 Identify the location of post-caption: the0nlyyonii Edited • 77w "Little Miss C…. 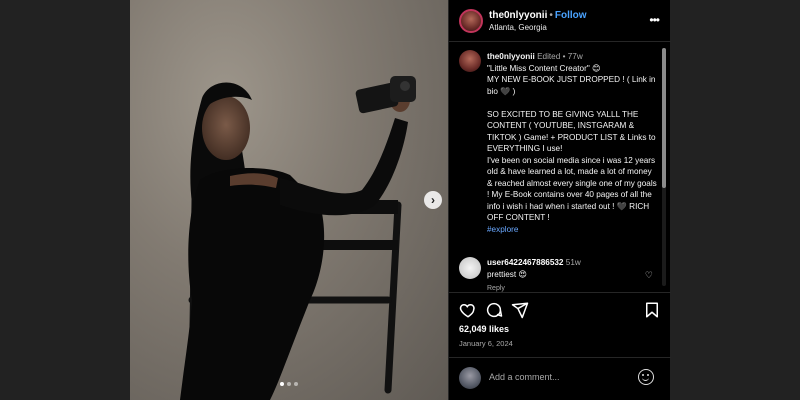
(572, 143).